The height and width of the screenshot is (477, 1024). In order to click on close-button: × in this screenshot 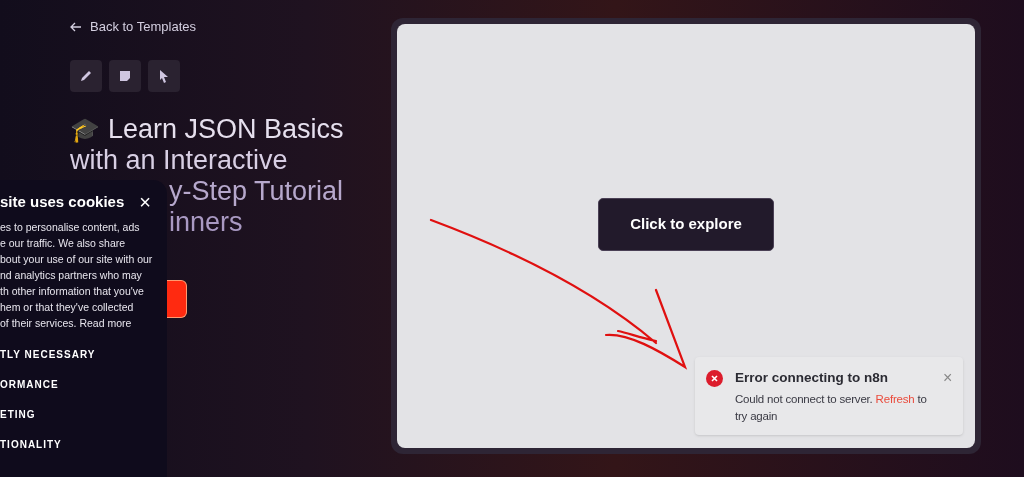, I will do `click(150, 202)`.